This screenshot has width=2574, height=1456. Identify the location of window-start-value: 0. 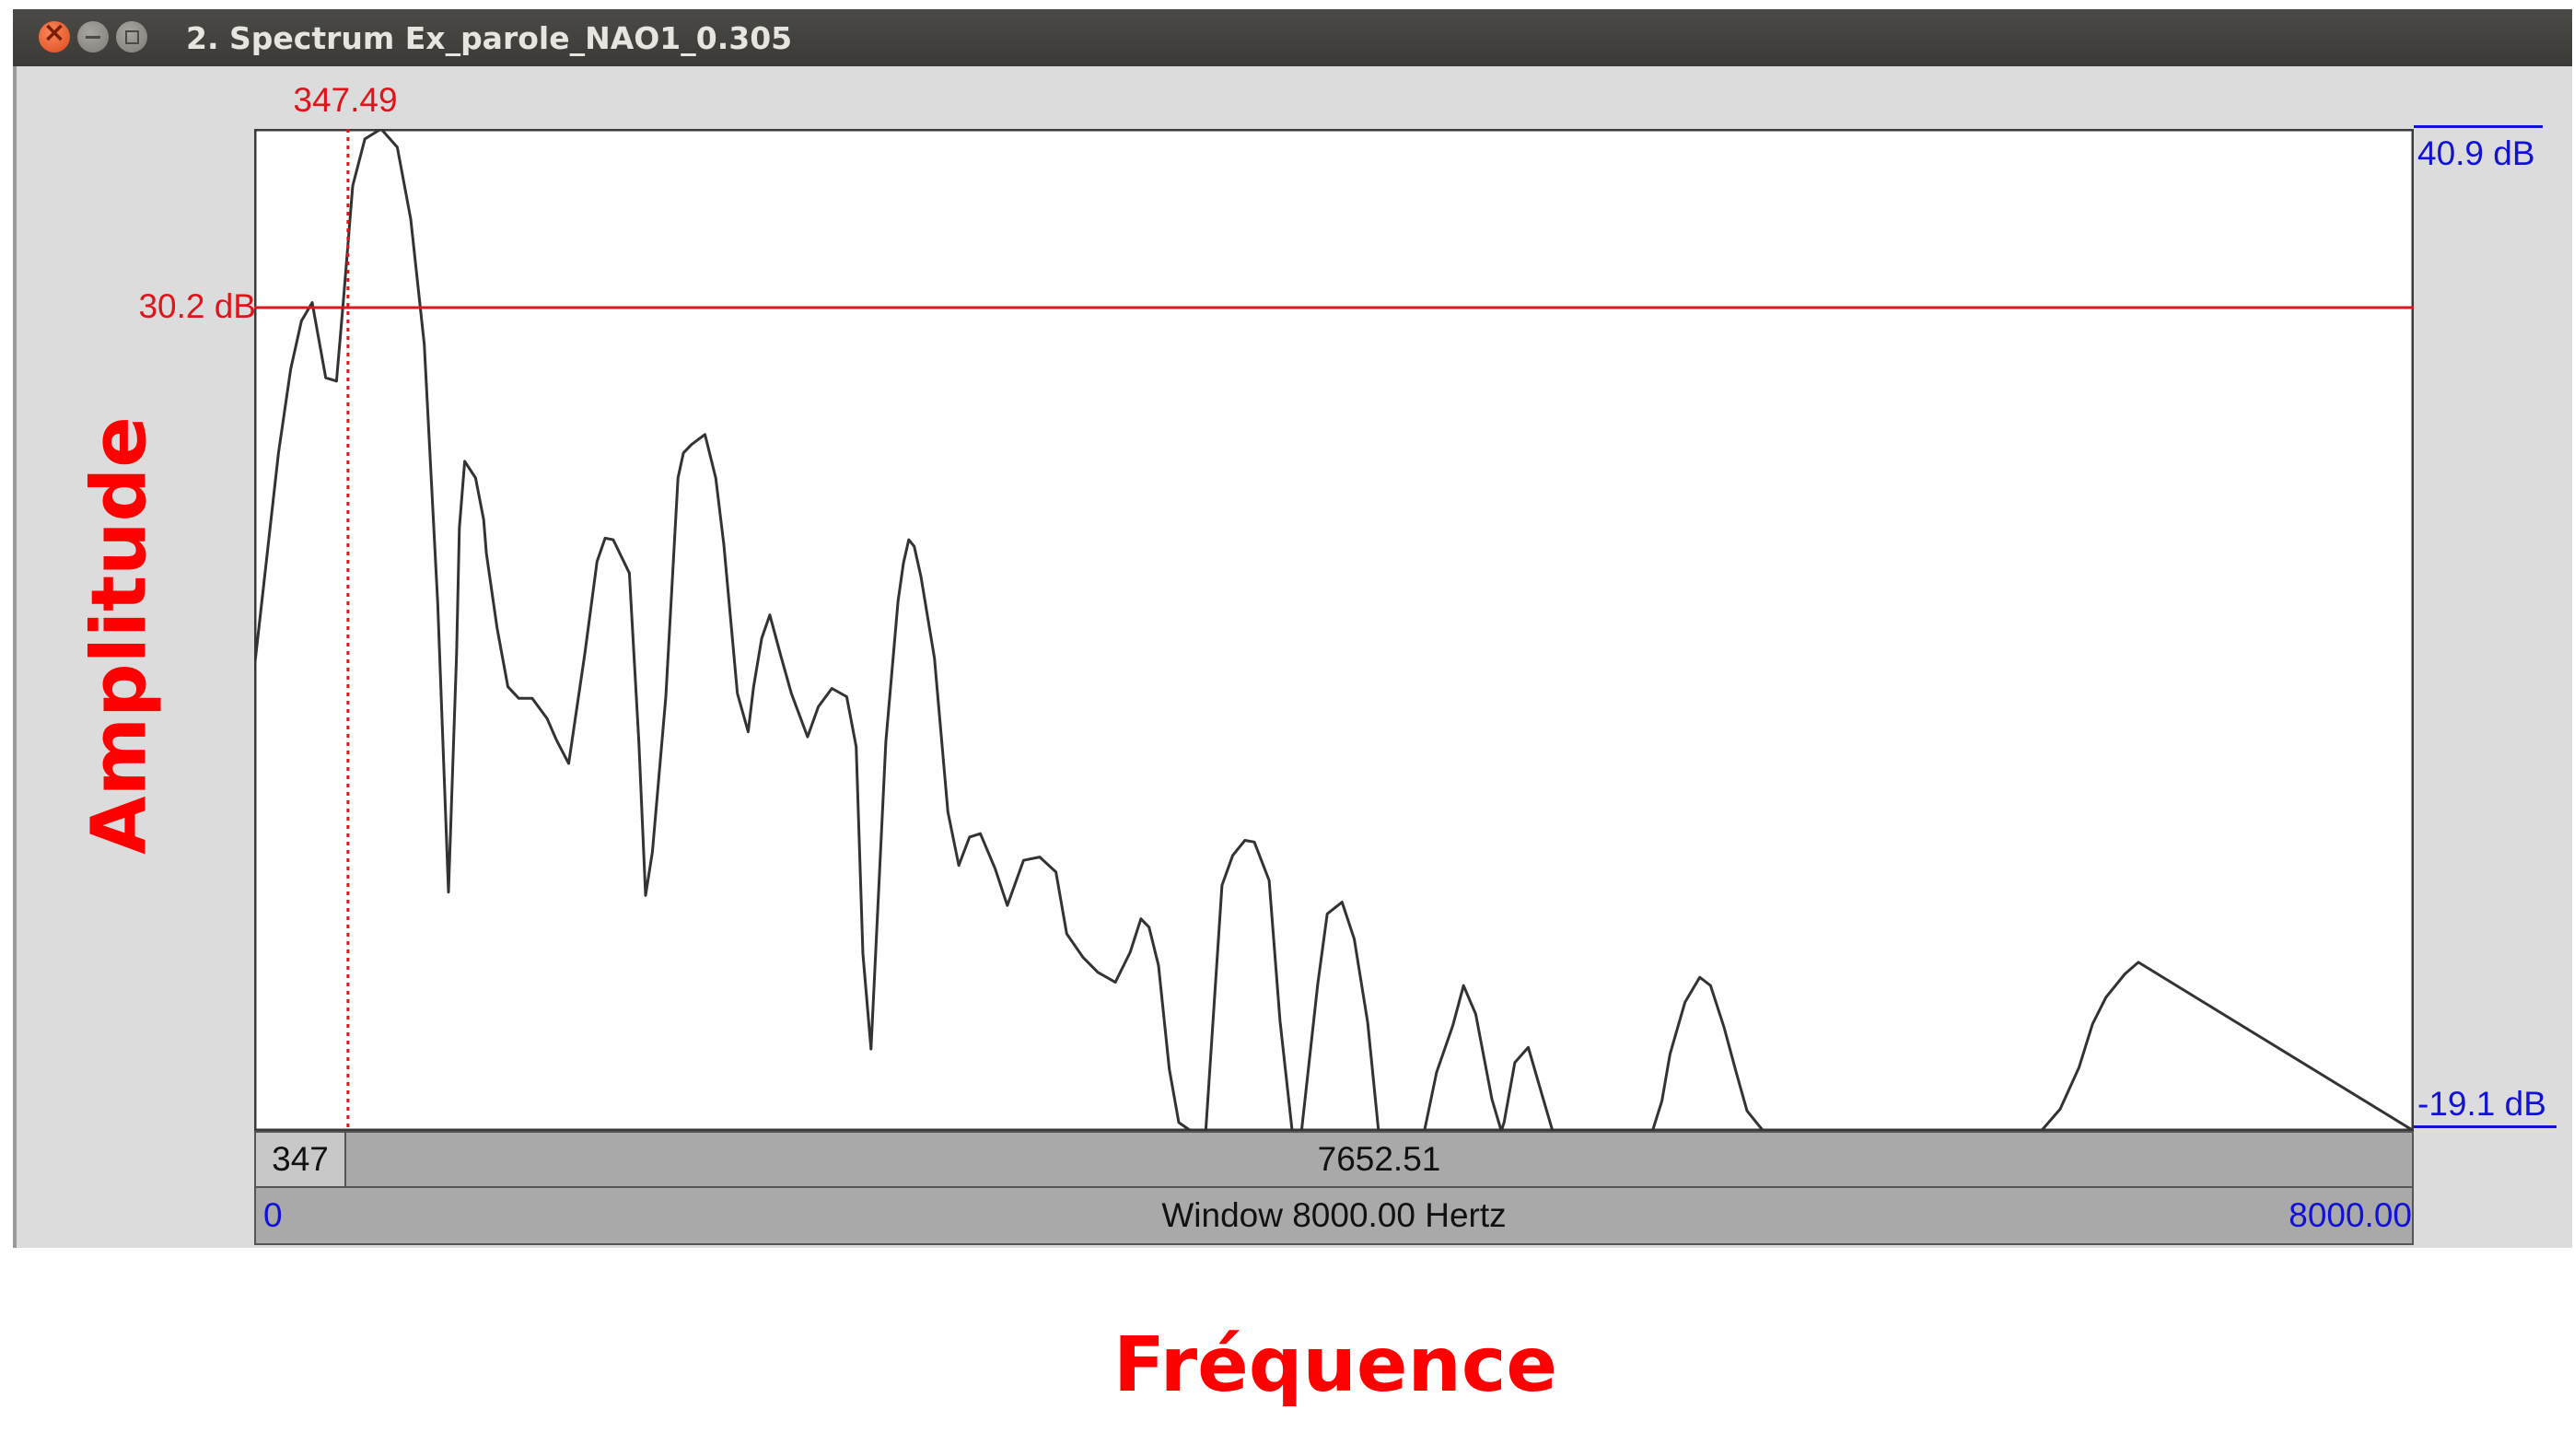
(273, 1215).